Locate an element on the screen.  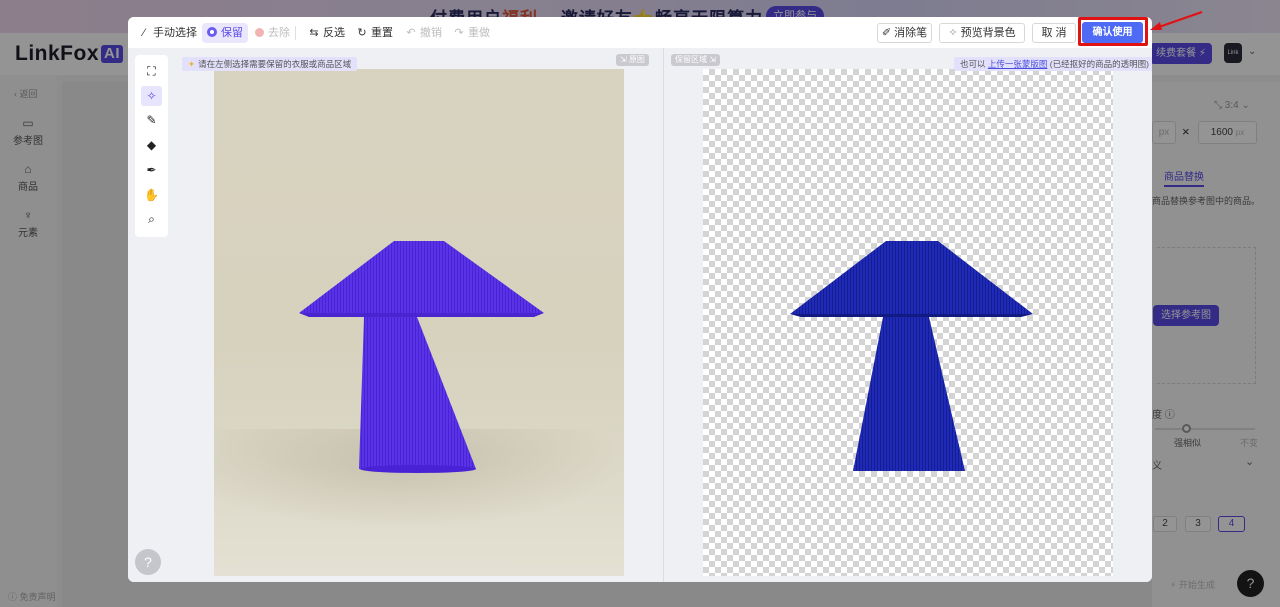
eraser-tool: ◆ is located at coordinates (151, 145).